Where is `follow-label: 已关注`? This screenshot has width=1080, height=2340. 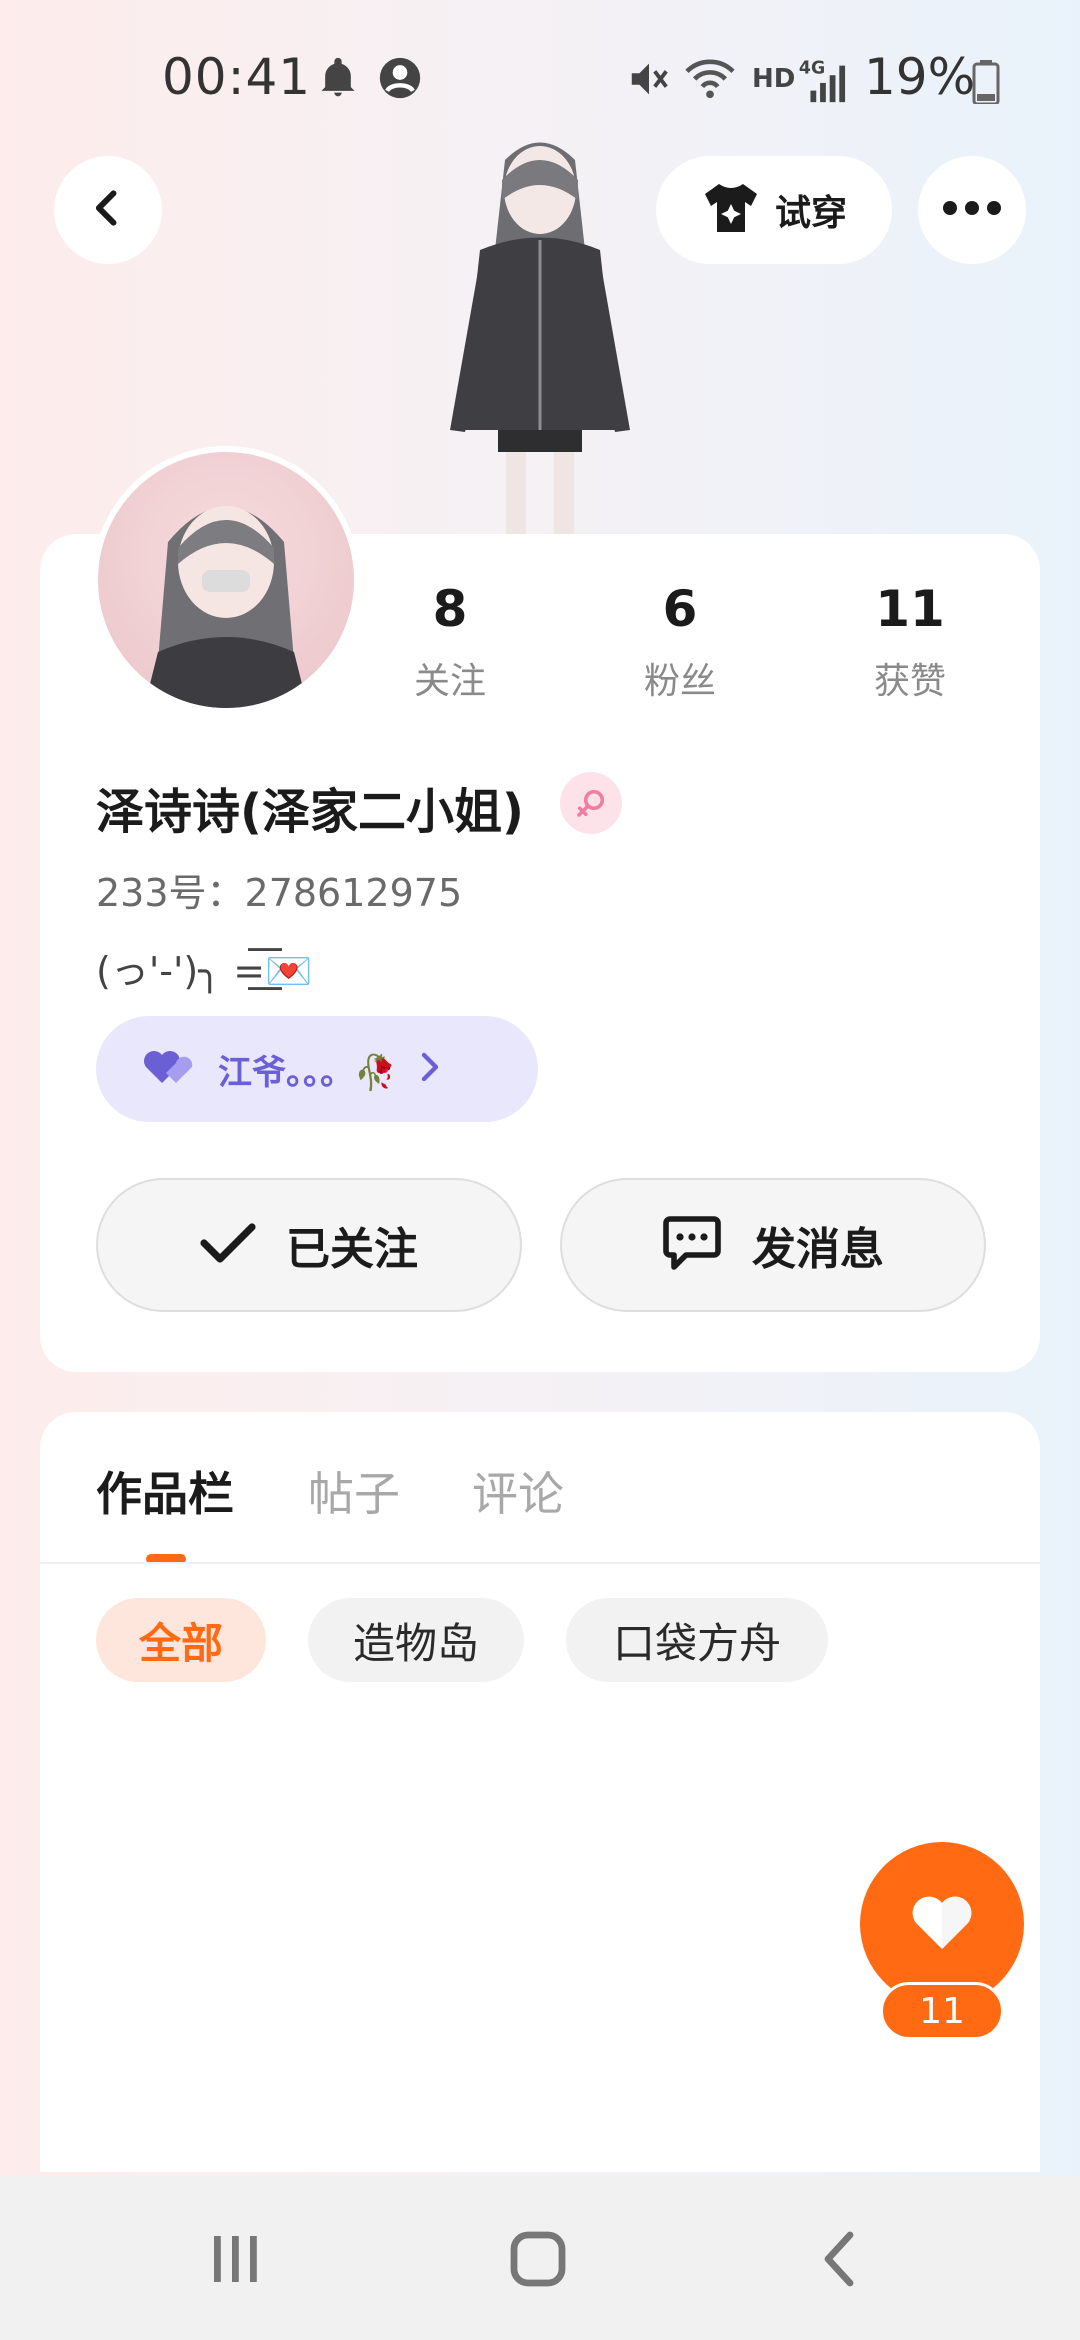 follow-label: 已关注 is located at coordinates (352, 1249).